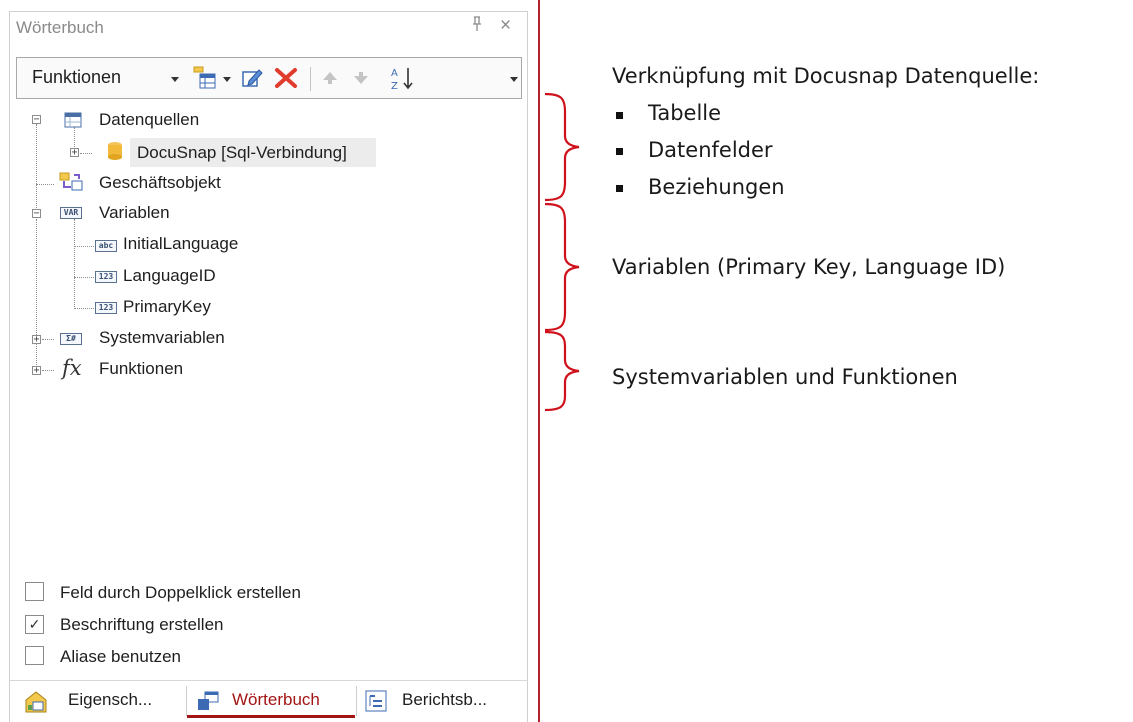  What do you see at coordinates (562, 371) in the screenshot?
I see `brace-system-variables` at bounding box center [562, 371].